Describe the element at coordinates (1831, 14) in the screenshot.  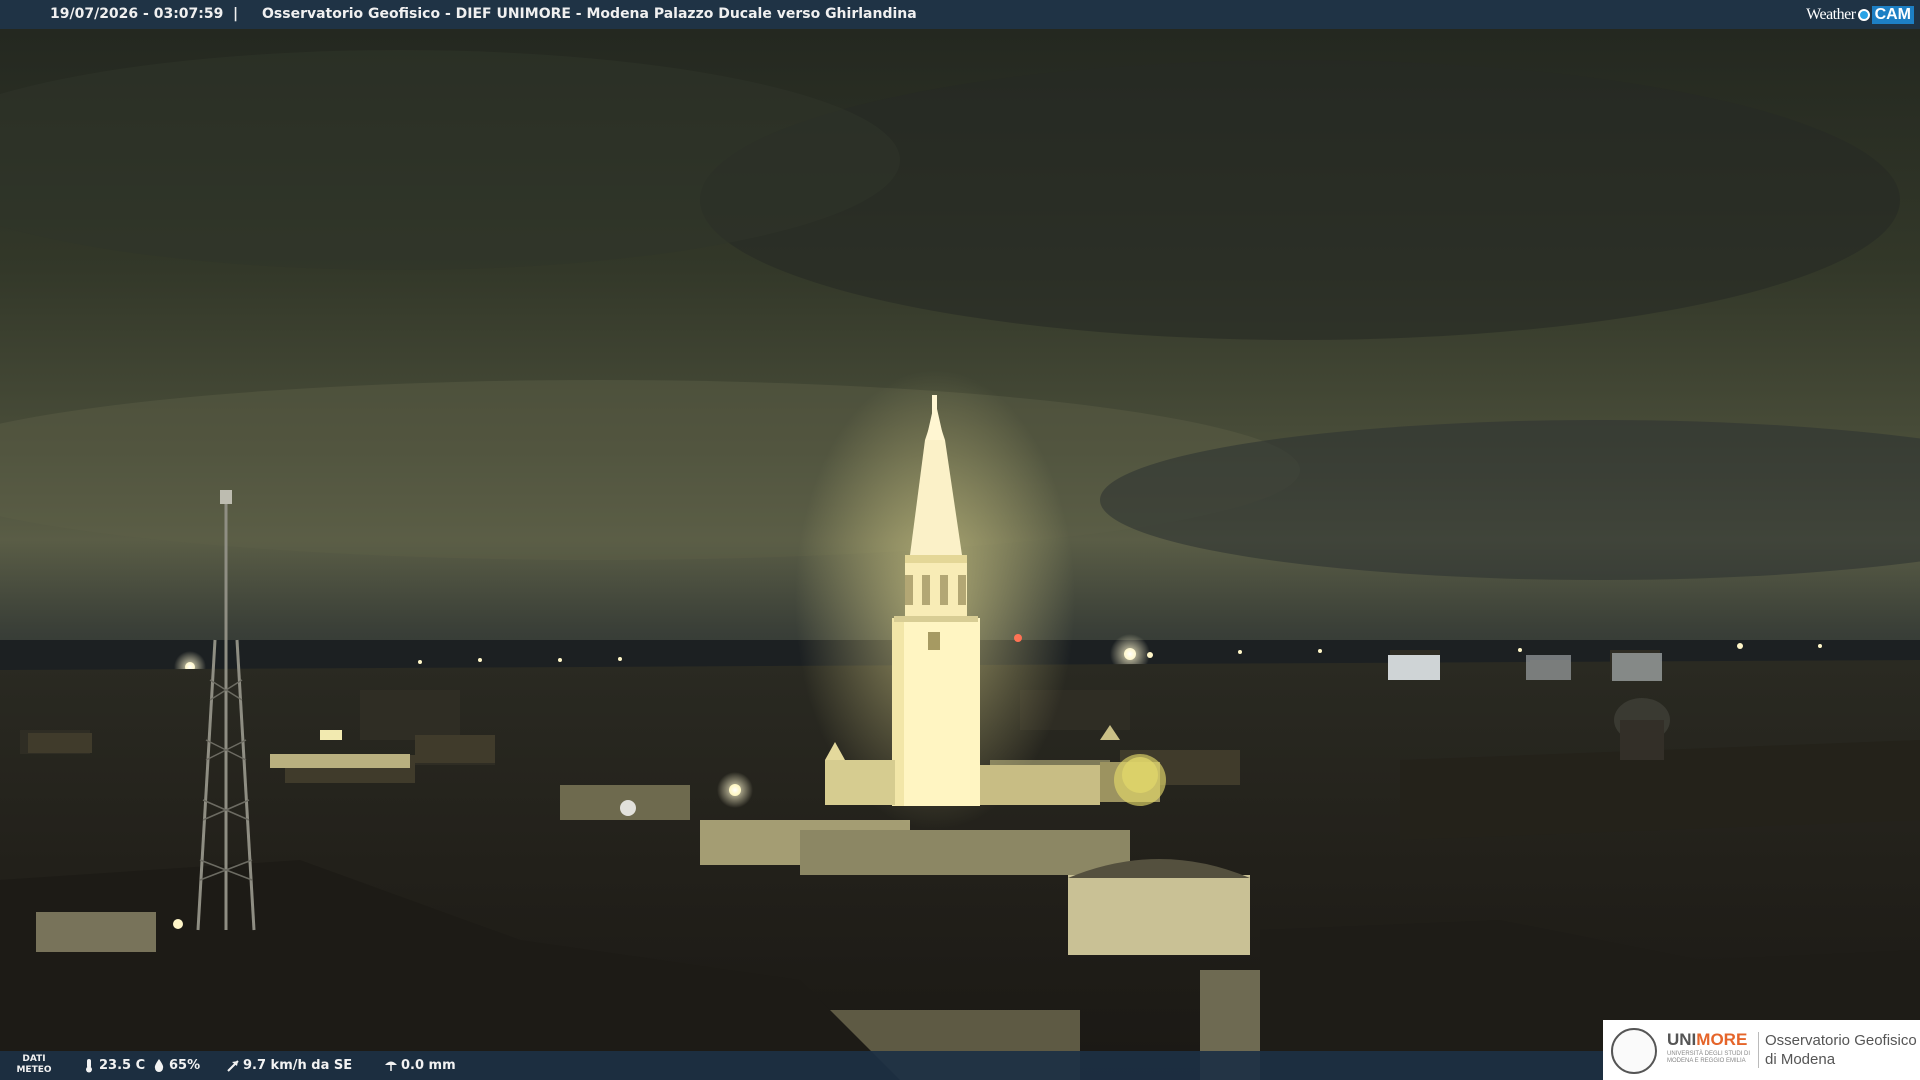
I see `brand-weather: Weather` at that location.